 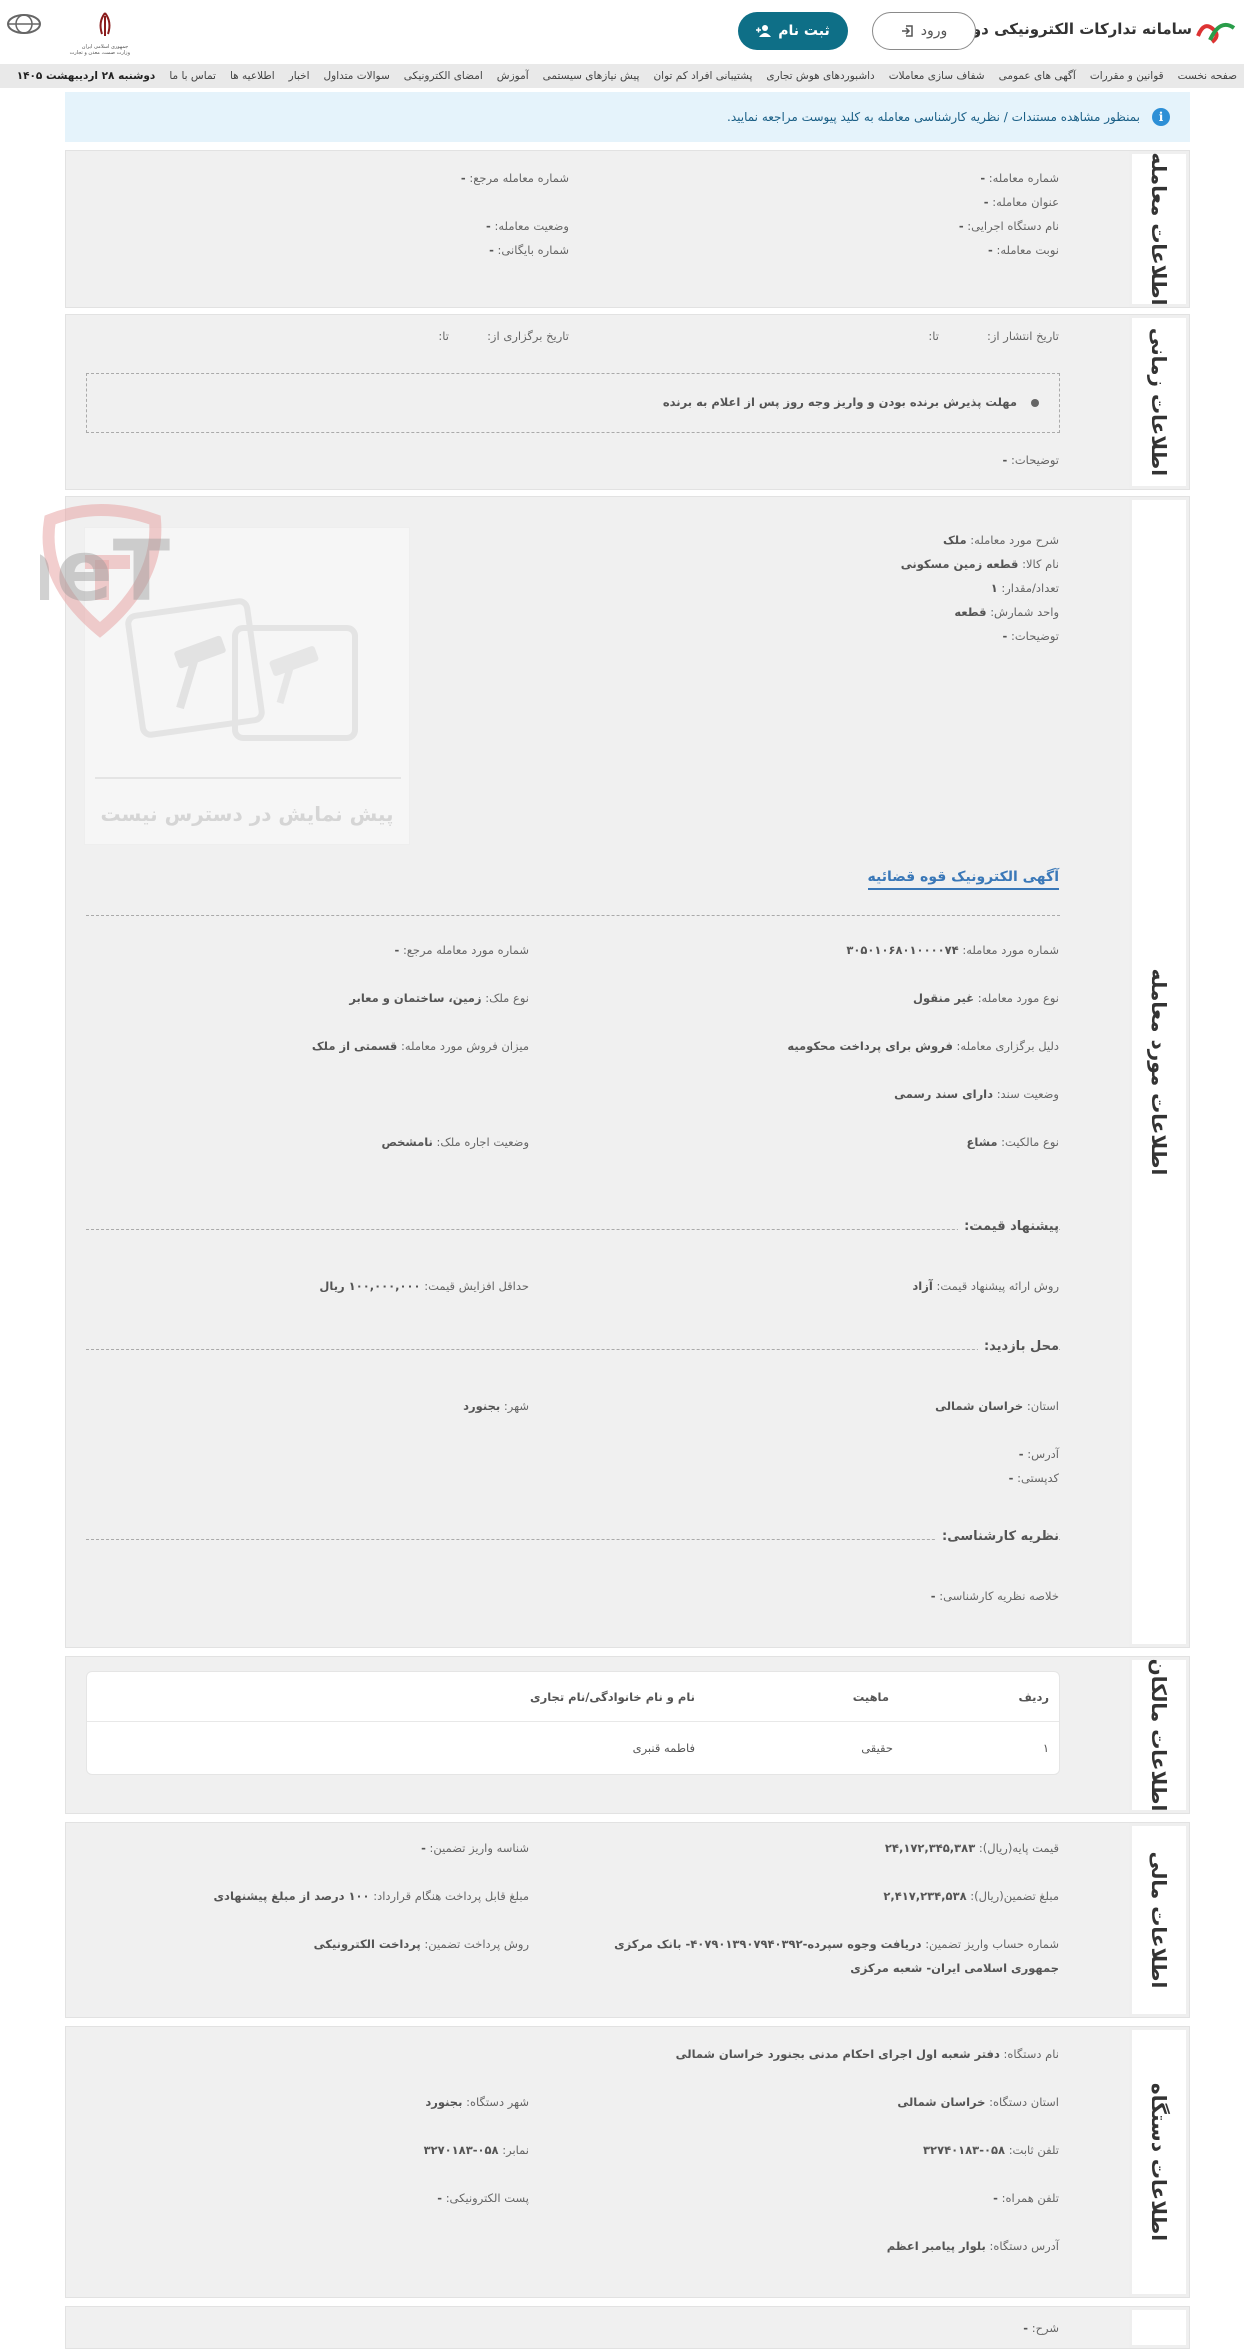 What do you see at coordinates (192, 76) in the screenshot?
I see `nav-item-contact: تماس با ما` at bounding box center [192, 76].